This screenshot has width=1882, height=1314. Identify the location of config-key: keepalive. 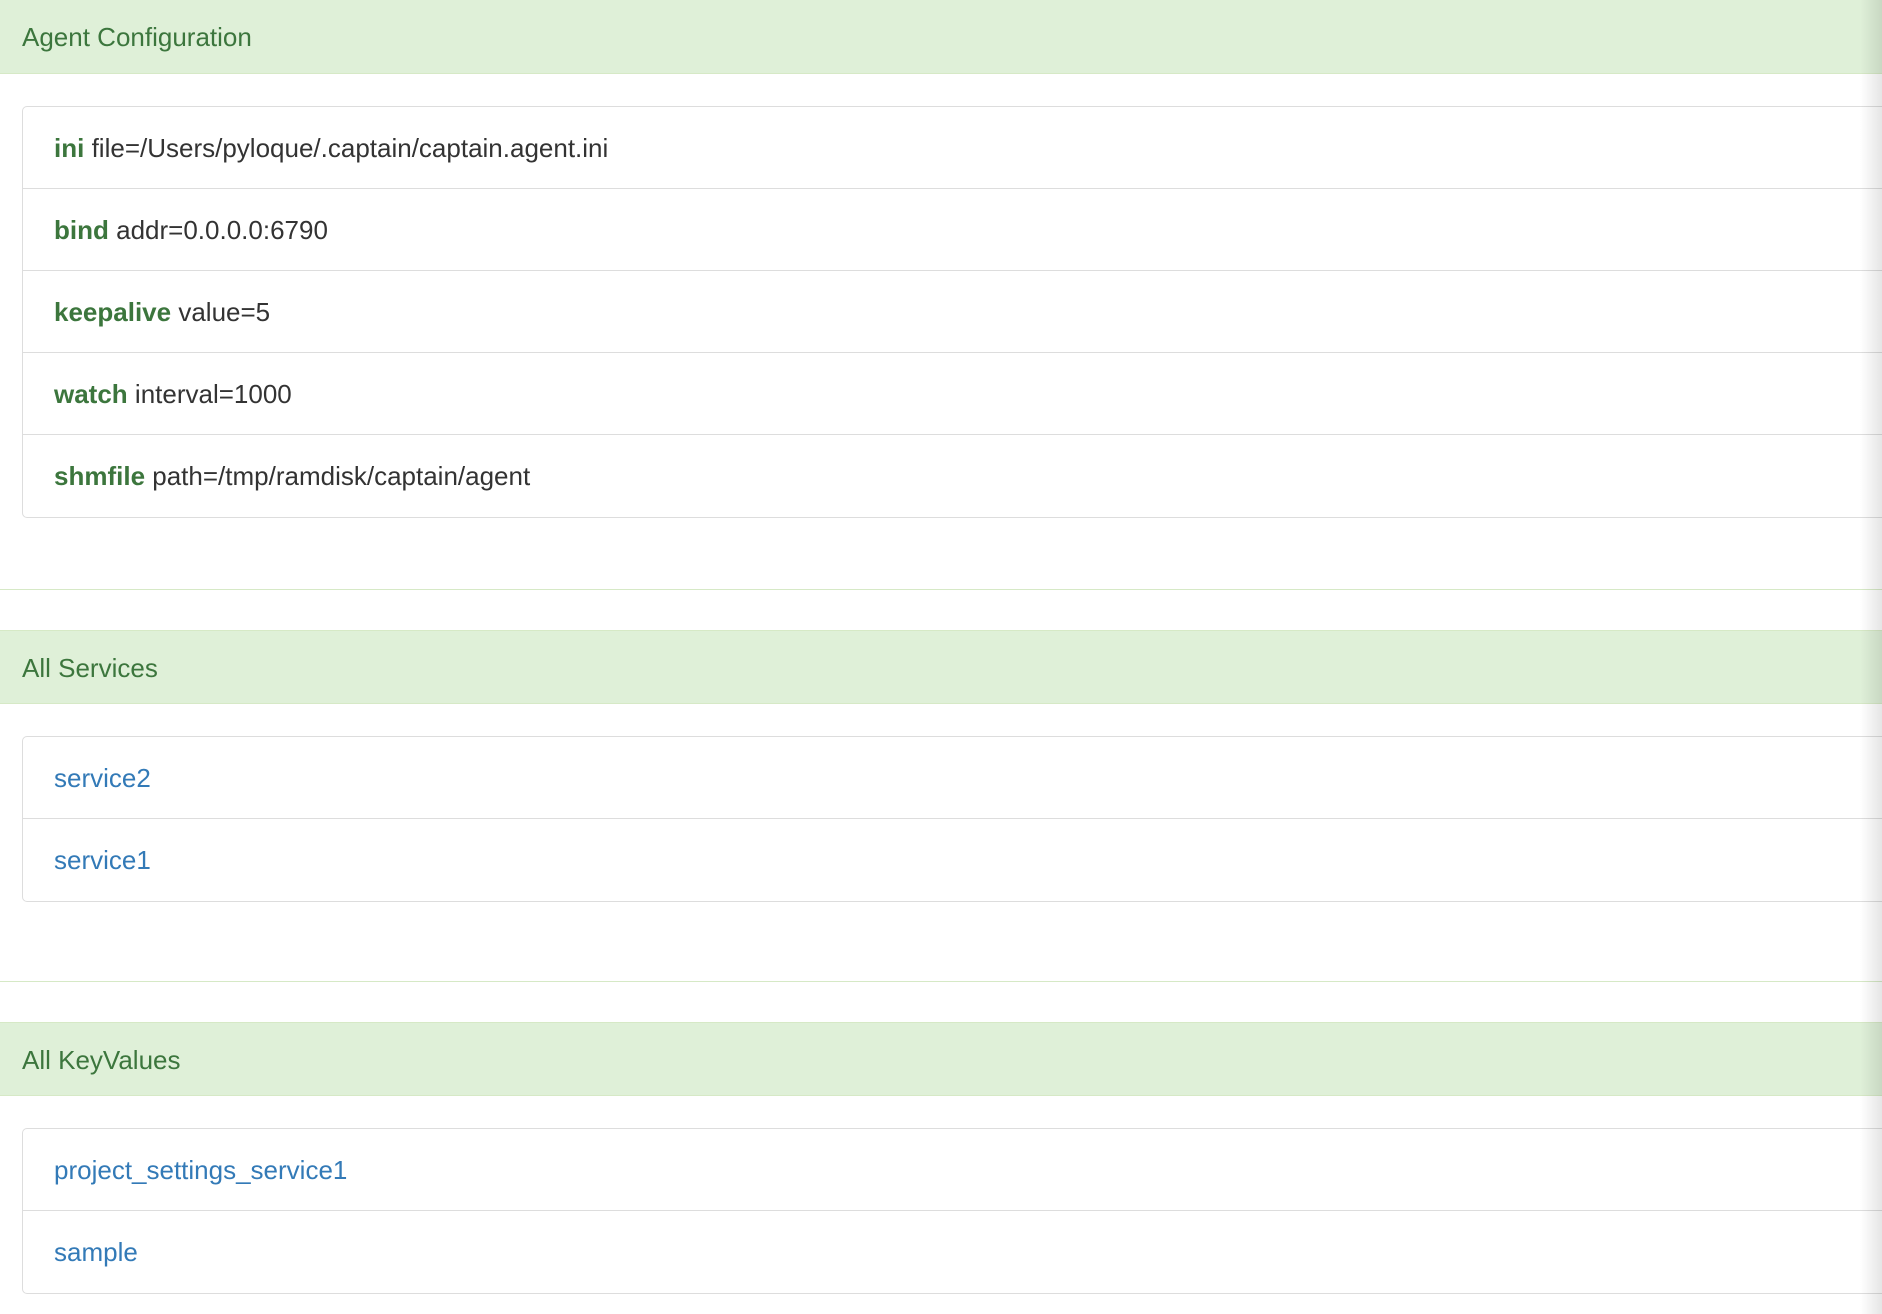
(113, 312).